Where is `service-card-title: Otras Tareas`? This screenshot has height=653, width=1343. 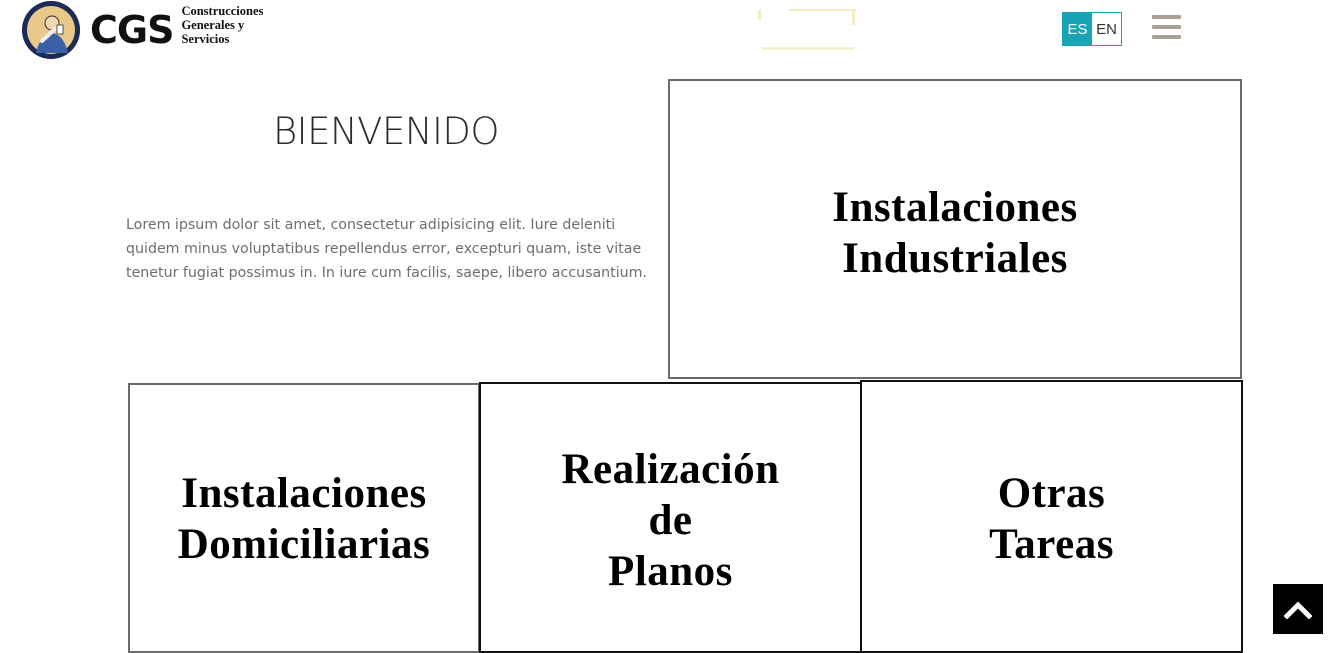
service-card-title: Otras Tareas is located at coordinates (1051, 519).